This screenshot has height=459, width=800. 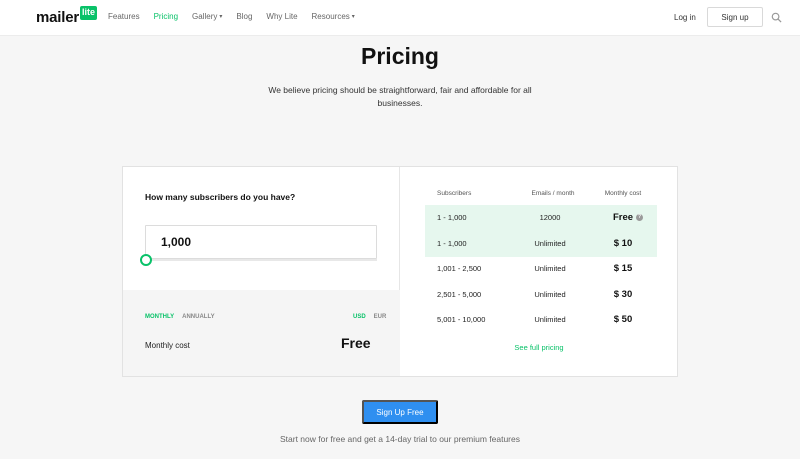 What do you see at coordinates (400, 56) in the screenshot?
I see `page-title: Pricing` at bounding box center [400, 56].